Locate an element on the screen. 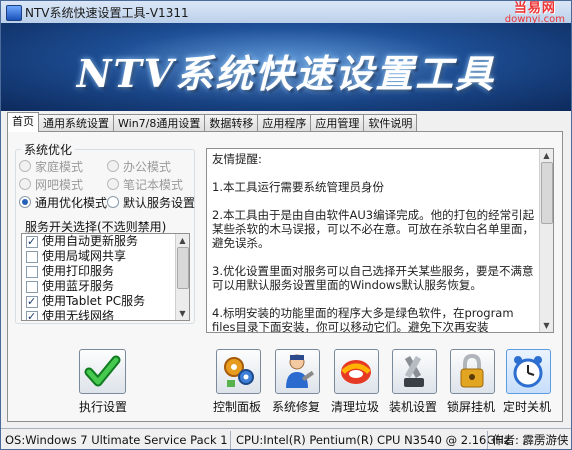 This screenshot has height=450, width=572. timed-shutdown-icon is located at coordinates (528, 372).